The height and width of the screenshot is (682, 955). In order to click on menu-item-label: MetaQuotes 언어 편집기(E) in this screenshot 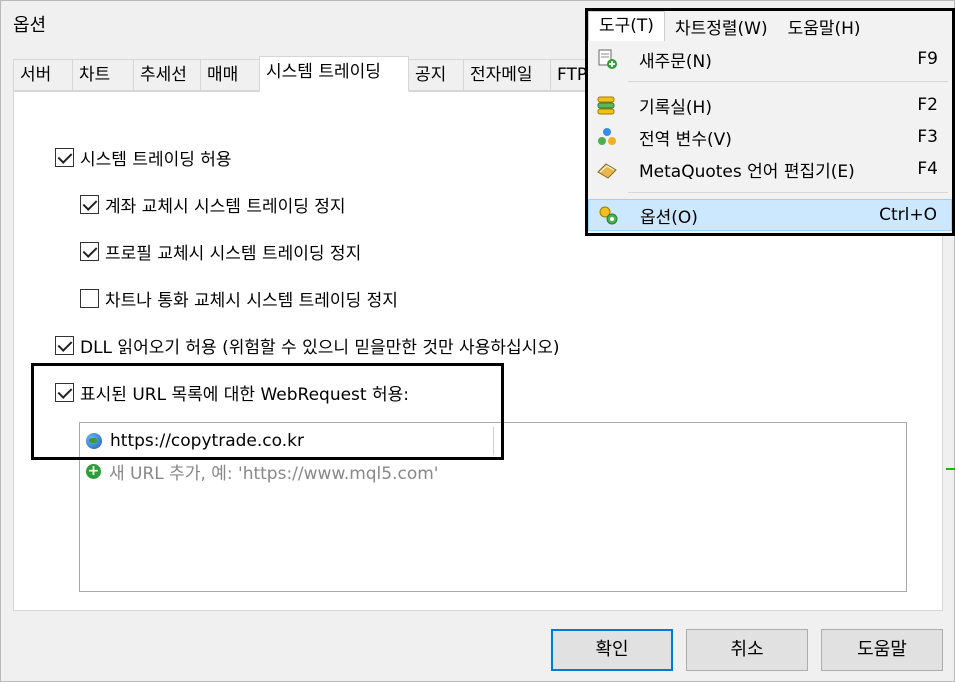, I will do `click(747, 171)`.